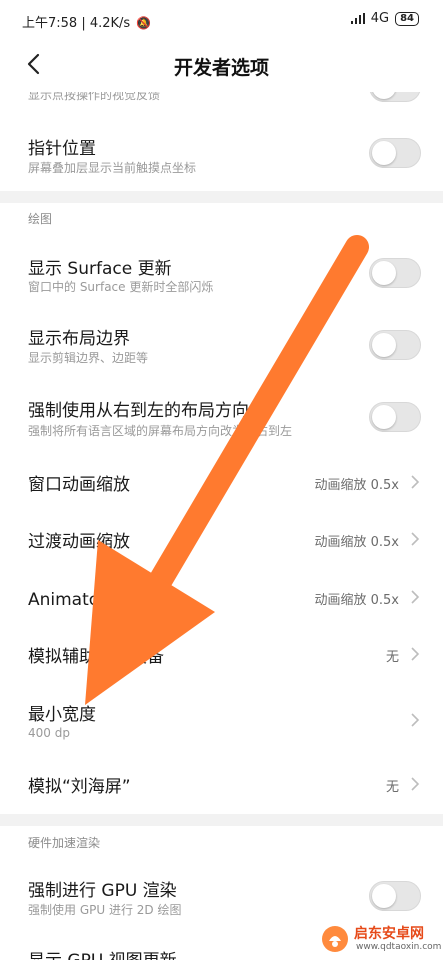  Describe the element at coordinates (96, 657) in the screenshot. I see `row-title: 模拟辅助显示设备` at that location.